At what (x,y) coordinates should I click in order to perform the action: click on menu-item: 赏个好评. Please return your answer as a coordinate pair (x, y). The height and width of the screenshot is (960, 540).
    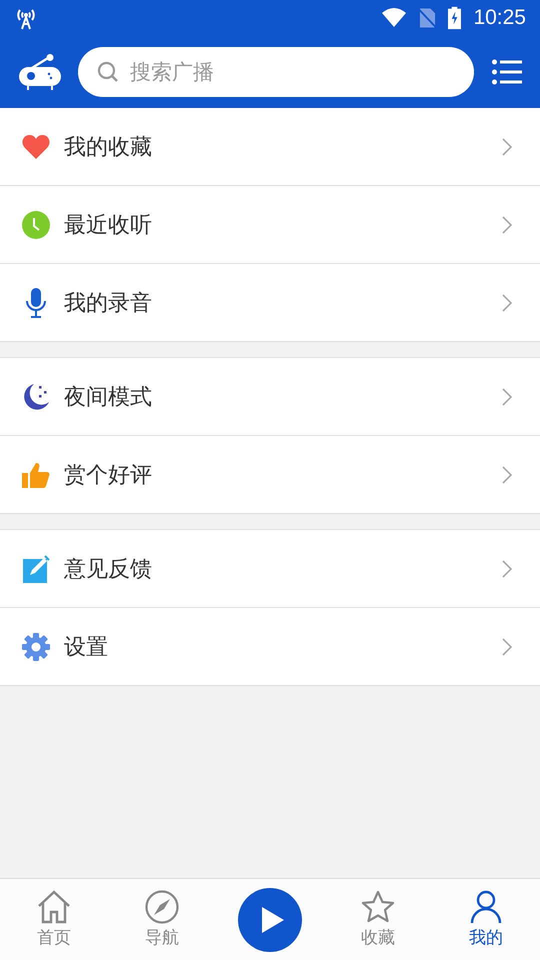
    Looking at the image, I should click on (270, 475).